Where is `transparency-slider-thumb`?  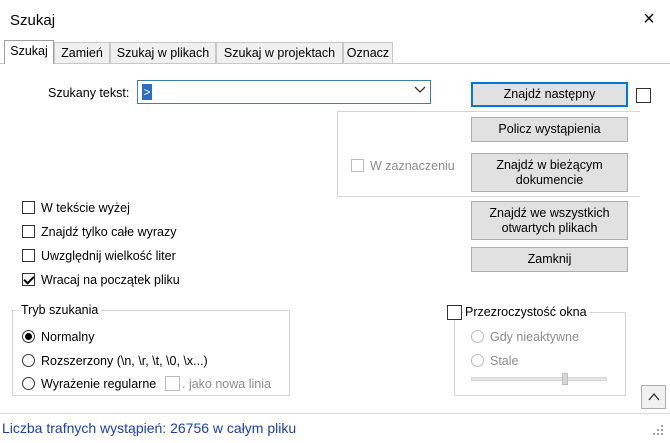
transparency-slider-thumb is located at coordinates (565, 379).